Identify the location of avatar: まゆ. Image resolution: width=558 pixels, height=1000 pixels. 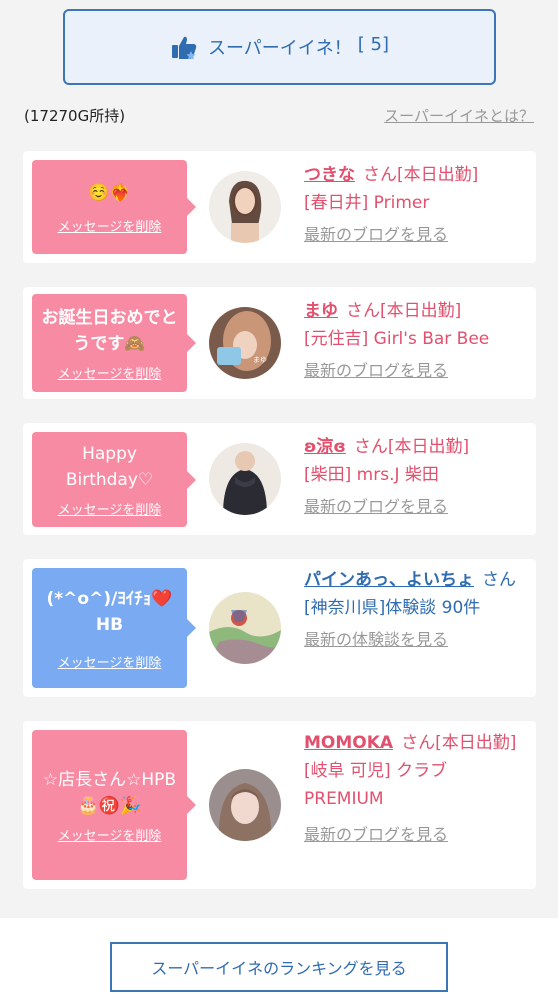
(245, 343).